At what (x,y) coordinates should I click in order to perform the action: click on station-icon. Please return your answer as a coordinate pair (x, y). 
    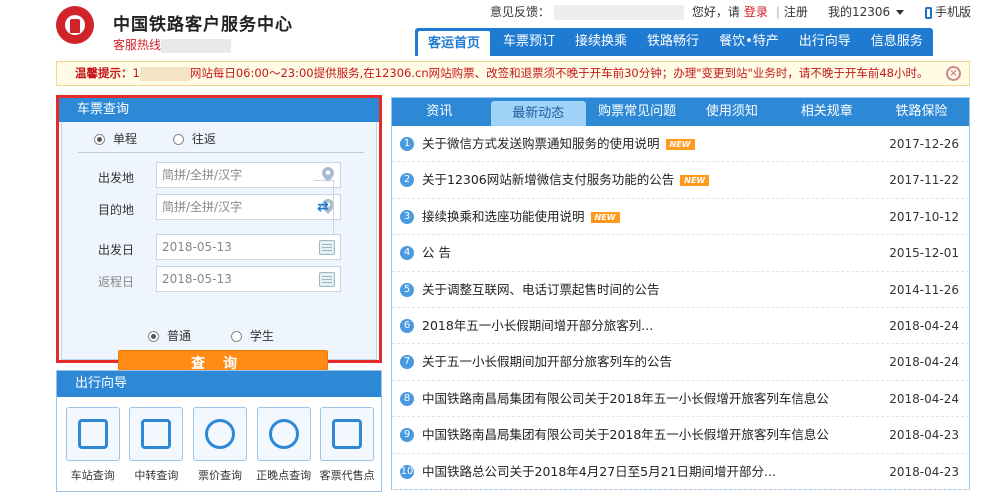
    Looking at the image, I should click on (92, 434).